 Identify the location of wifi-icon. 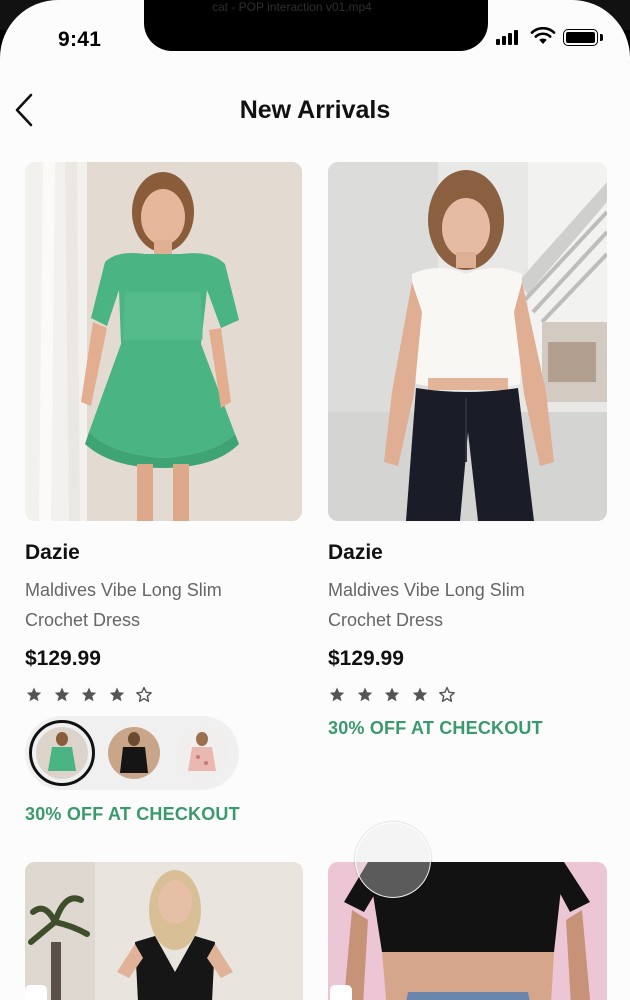
(543, 35).